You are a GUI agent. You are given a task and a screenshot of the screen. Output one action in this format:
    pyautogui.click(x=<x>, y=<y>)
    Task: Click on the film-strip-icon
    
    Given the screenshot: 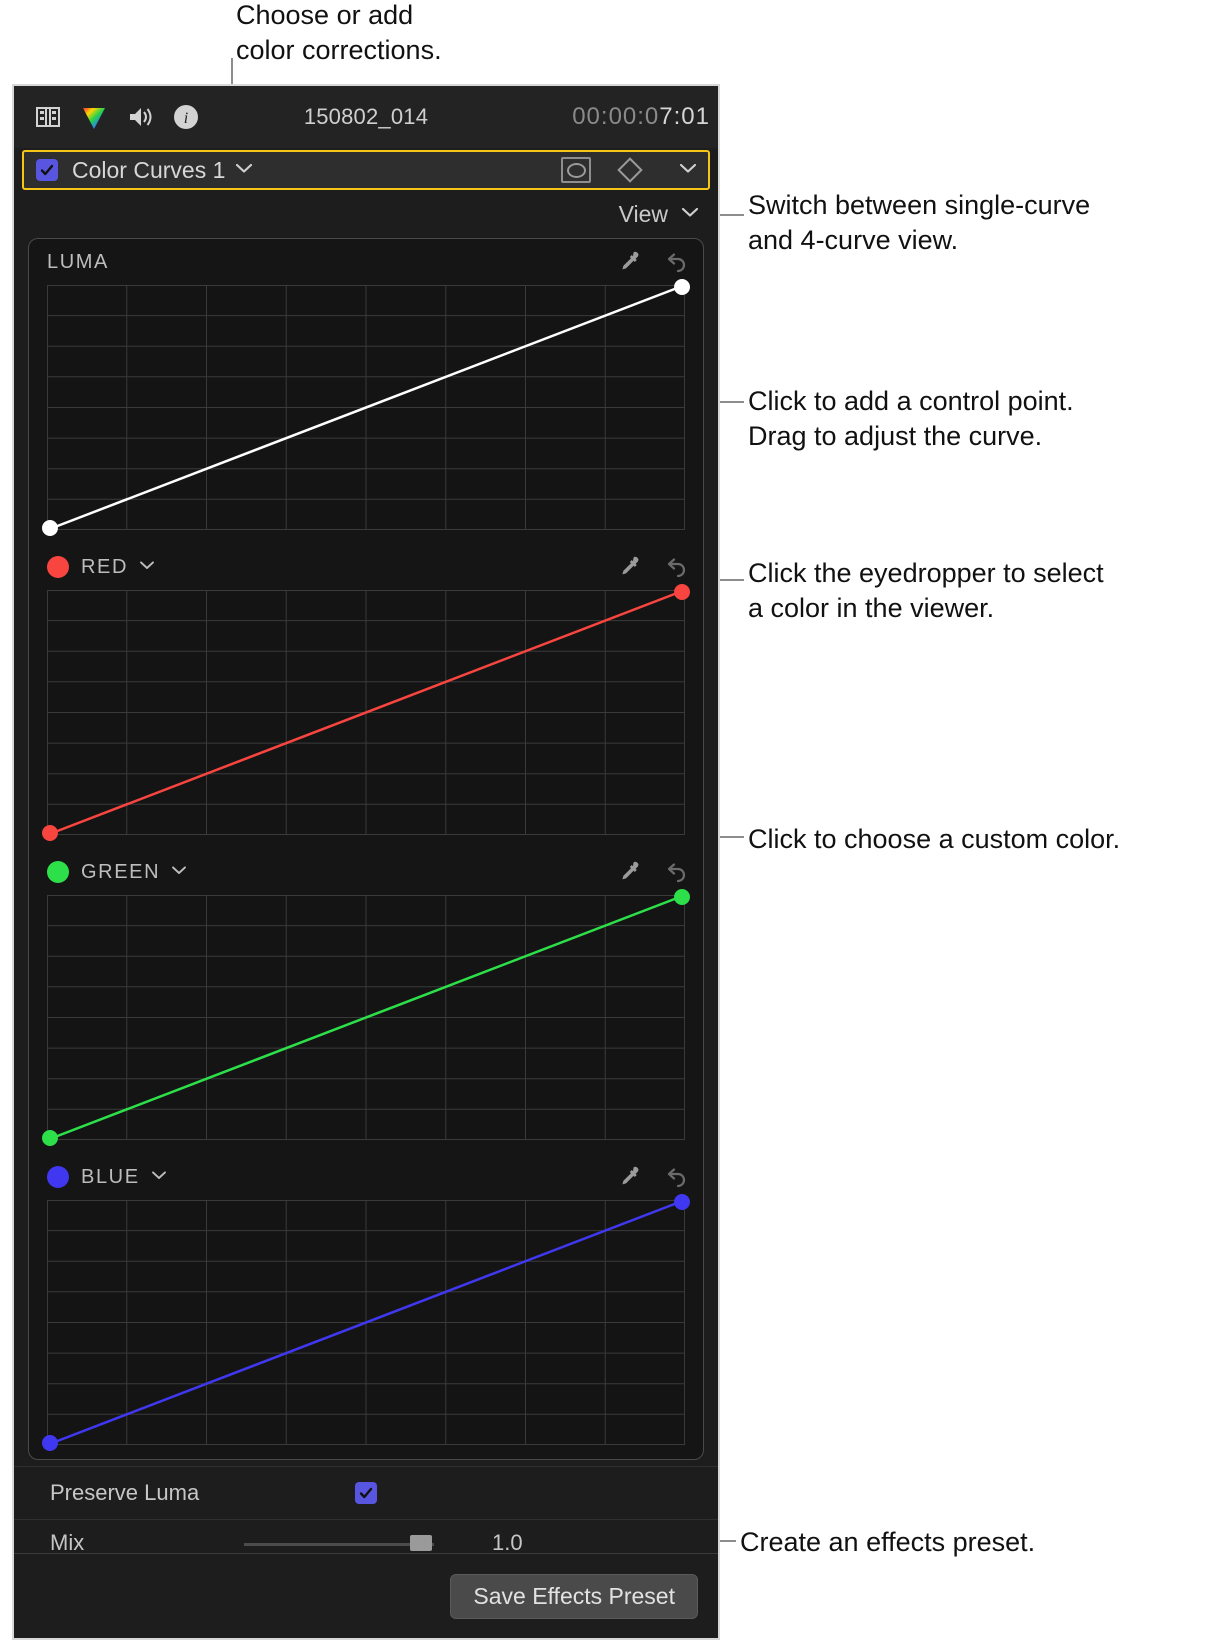 What is the action you would take?
    pyautogui.click(x=48, y=117)
    